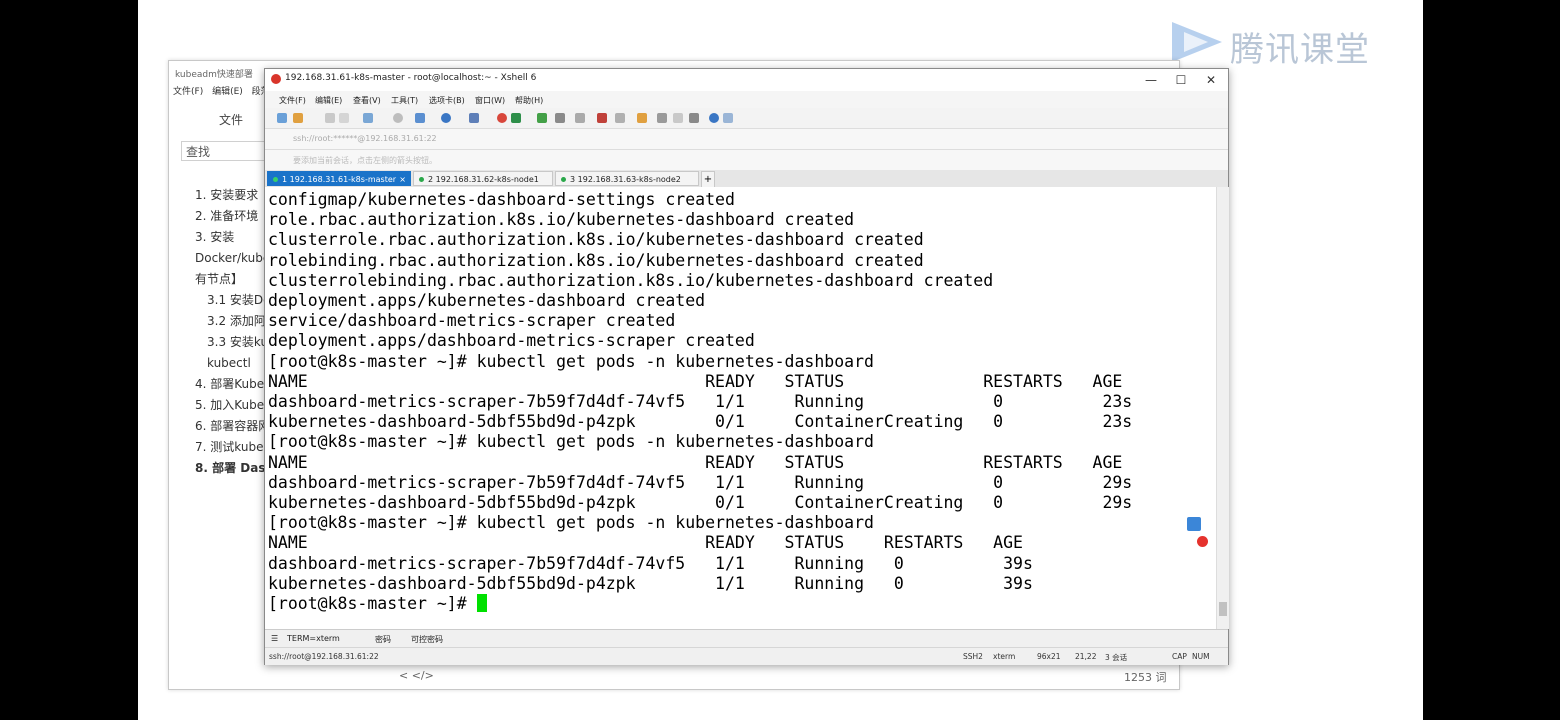 The width and height of the screenshot is (1560, 720). What do you see at coordinates (746, 139) in the screenshot?
I see `address-bar: ssh://root:******@192.168.31.61:22` at bounding box center [746, 139].